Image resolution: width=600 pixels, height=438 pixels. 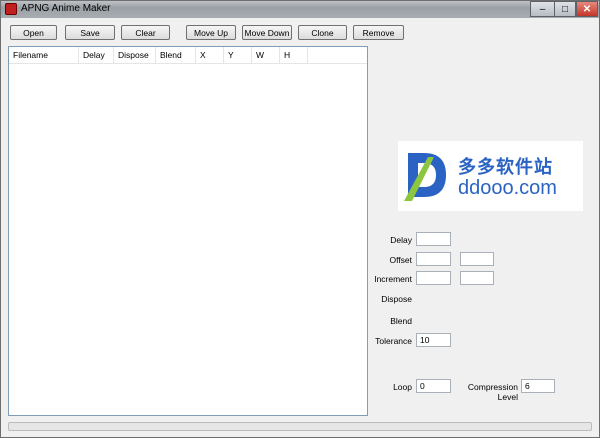 I want to click on dispose-label: Dispose, so click(x=396, y=299).